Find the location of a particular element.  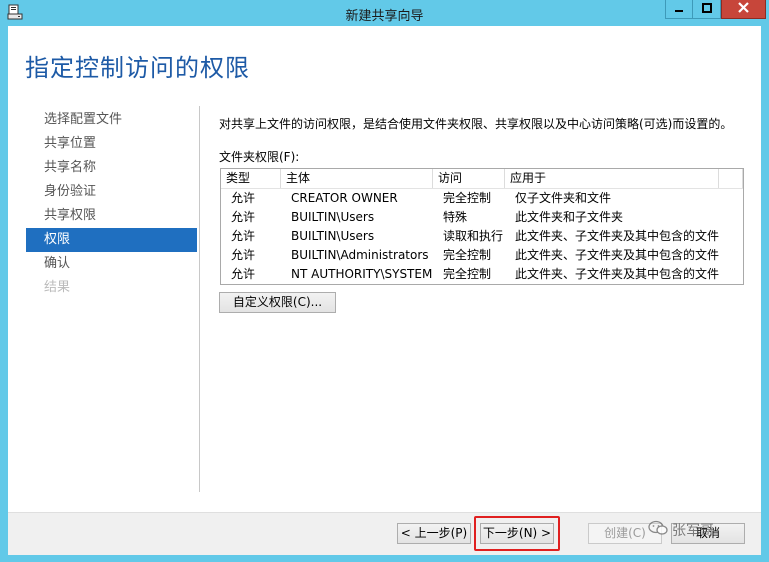

next-button-highlight is located at coordinates (517, 533).